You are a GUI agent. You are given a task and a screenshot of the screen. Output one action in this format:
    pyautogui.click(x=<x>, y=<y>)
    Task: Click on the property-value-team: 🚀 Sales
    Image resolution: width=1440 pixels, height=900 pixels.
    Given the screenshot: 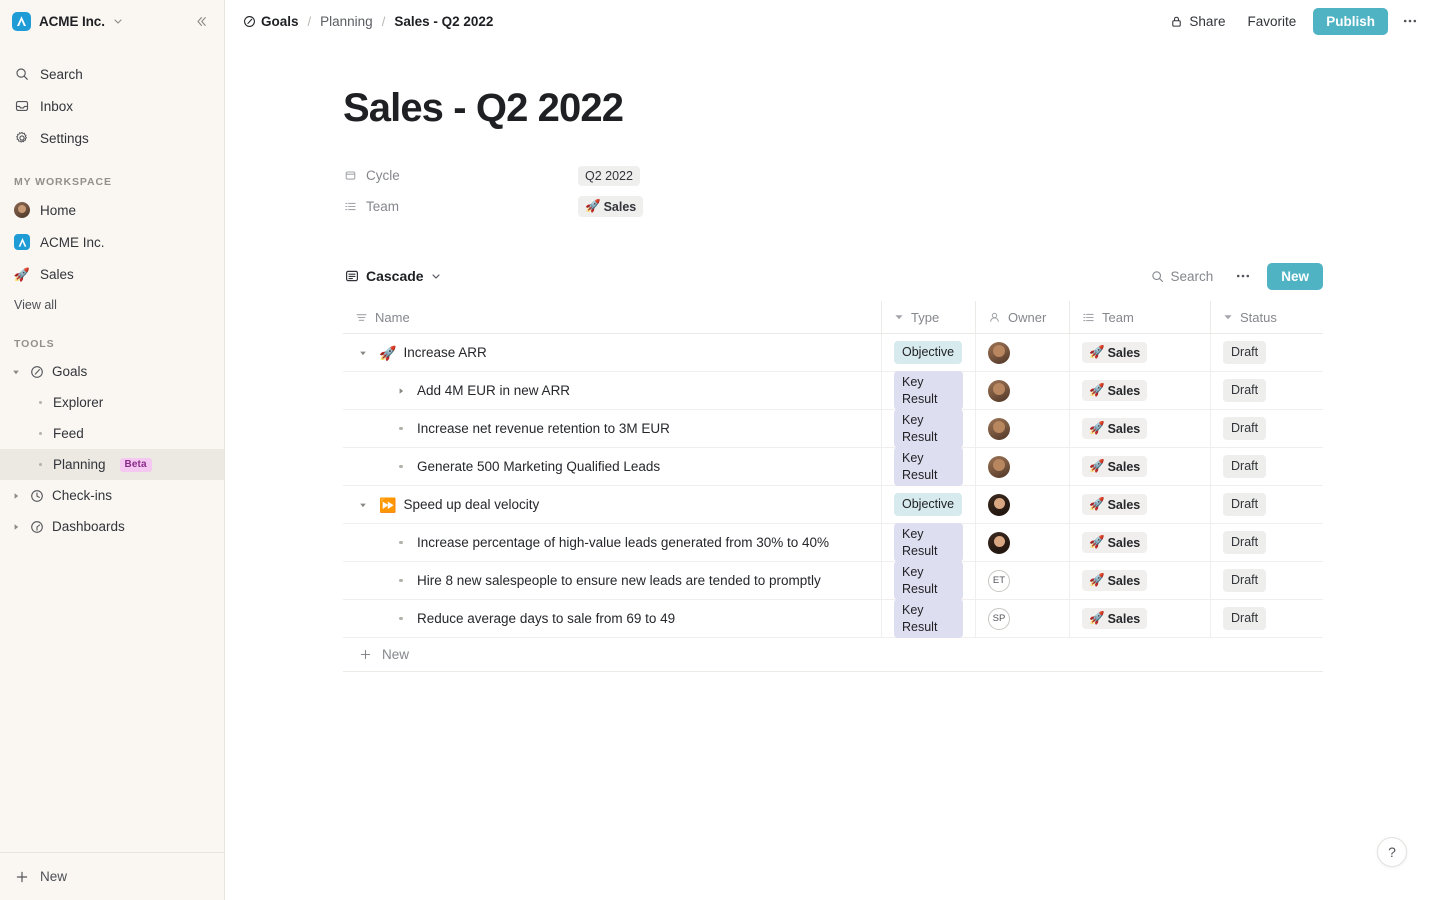 What is the action you would take?
    pyautogui.click(x=611, y=206)
    